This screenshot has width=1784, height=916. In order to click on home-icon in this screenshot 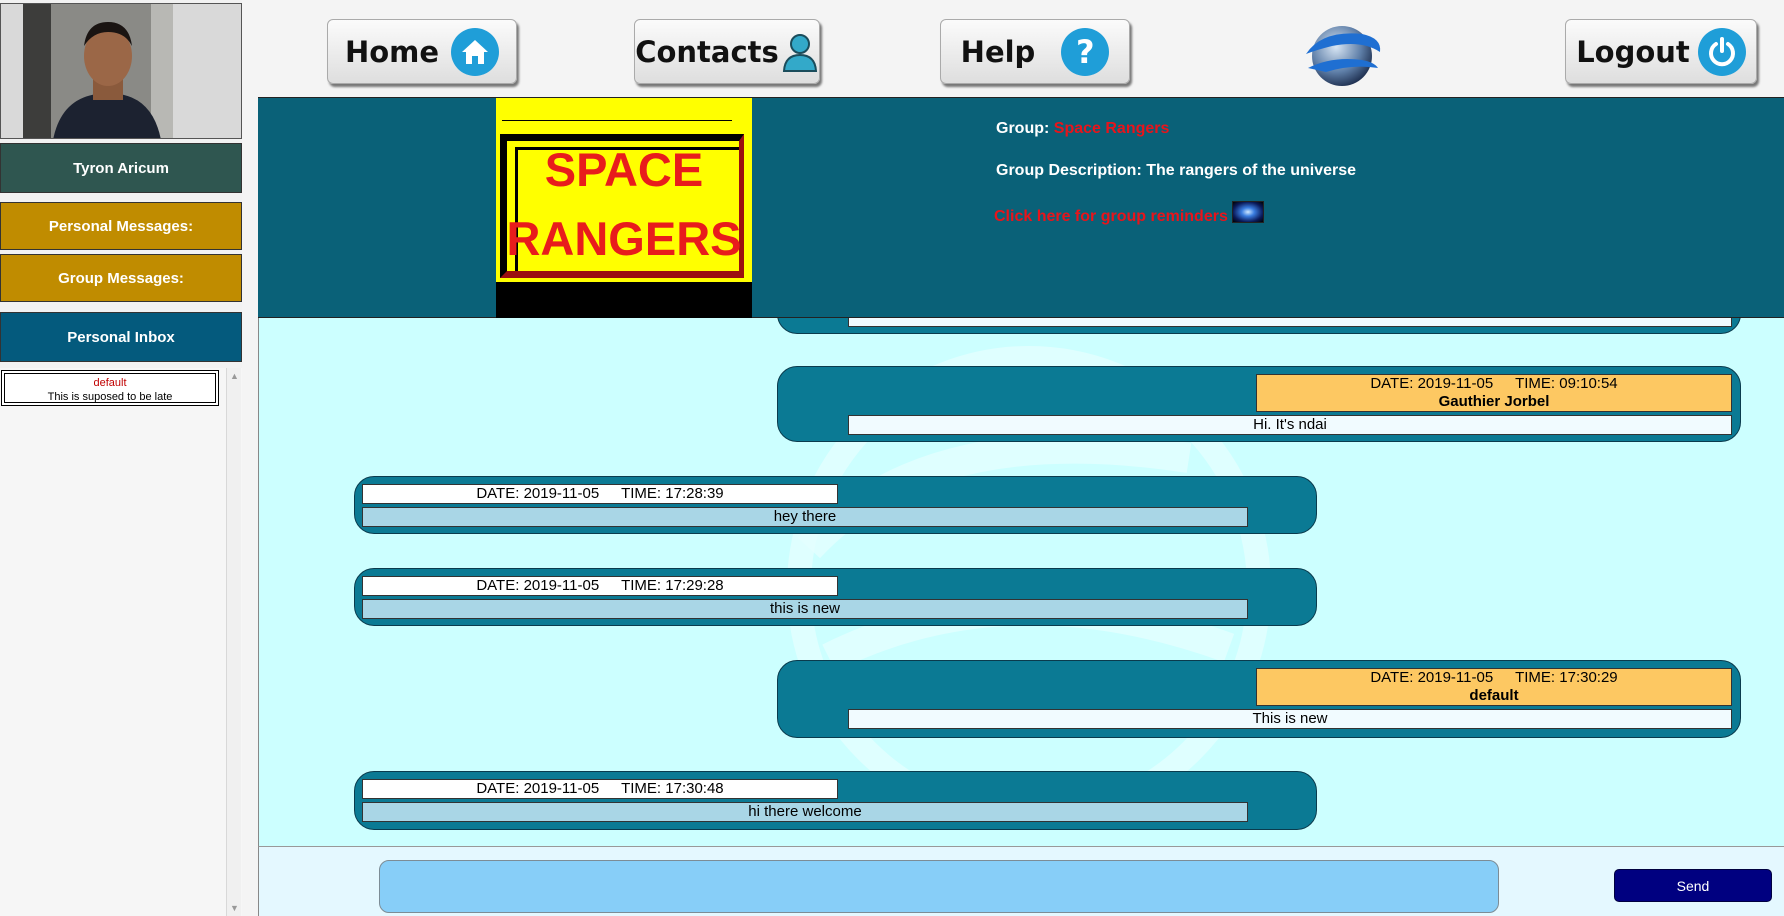, I will do `click(475, 51)`.